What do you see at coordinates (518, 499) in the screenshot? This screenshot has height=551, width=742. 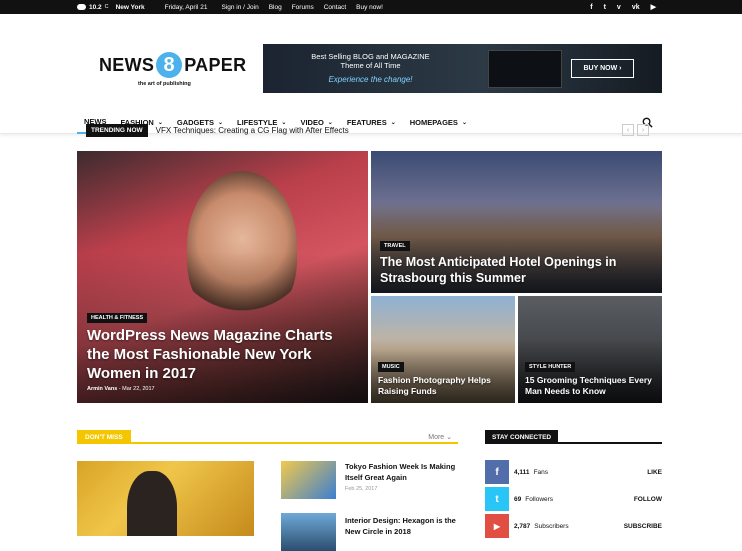 I see `social-count: 69` at bounding box center [518, 499].